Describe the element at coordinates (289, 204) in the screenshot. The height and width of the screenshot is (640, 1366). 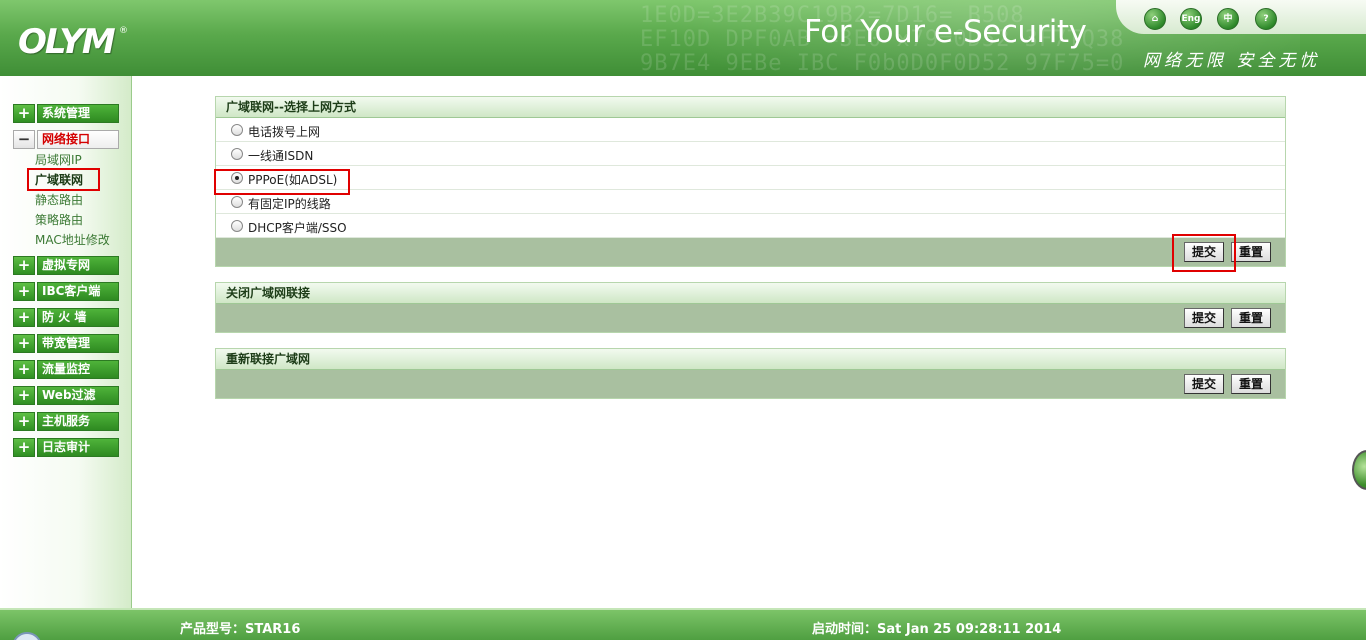
I see `option-label: 有固定IP的线路` at that location.